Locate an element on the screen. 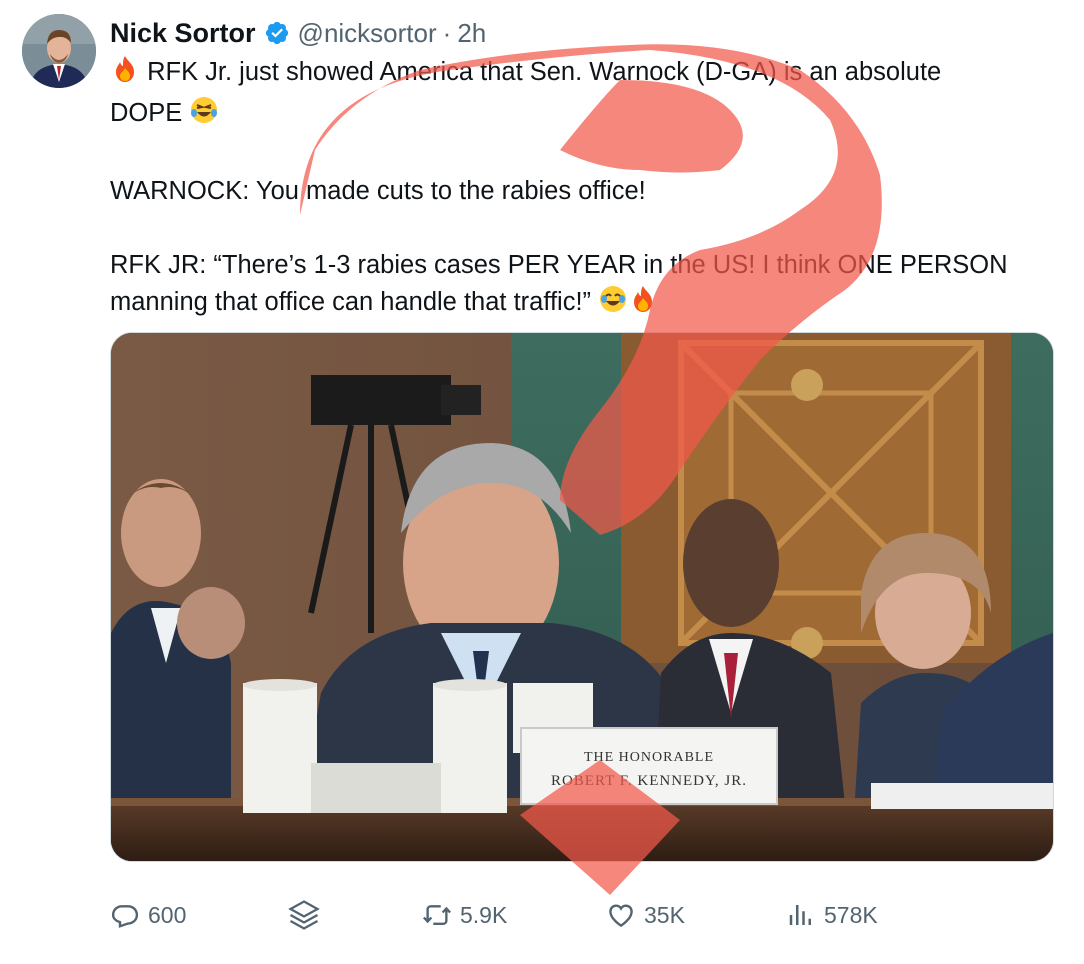 This screenshot has width=1084, height=964. nameplate-line-1: The Honorable is located at coordinates (649, 757).